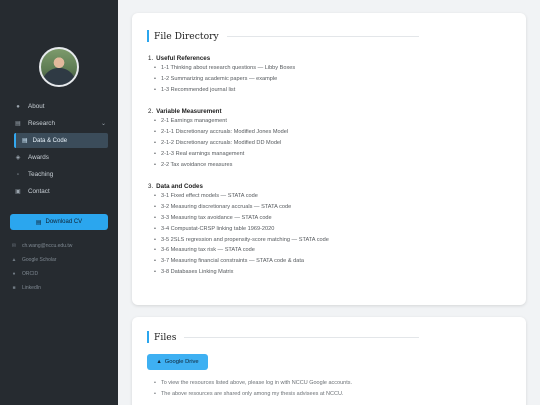  I want to click on sidebar-item-research: ▤ Research ⌄, so click(59, 123).